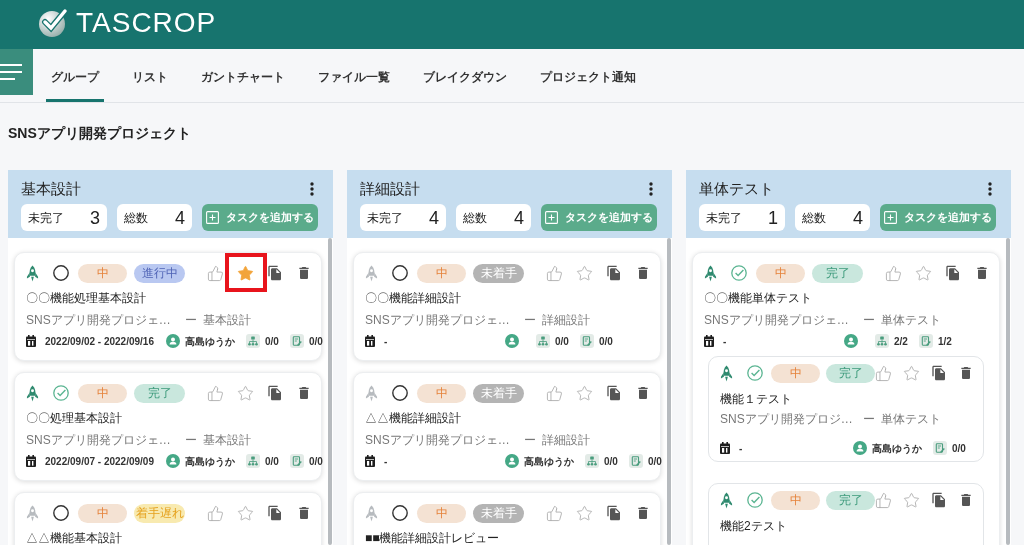 Image resolution: width=1024 pixels, height=545 pixels. What do you see at coordinates (773, 217) in the screenshot?
I see `stat-value: 1` at bounding box center [773, 217].